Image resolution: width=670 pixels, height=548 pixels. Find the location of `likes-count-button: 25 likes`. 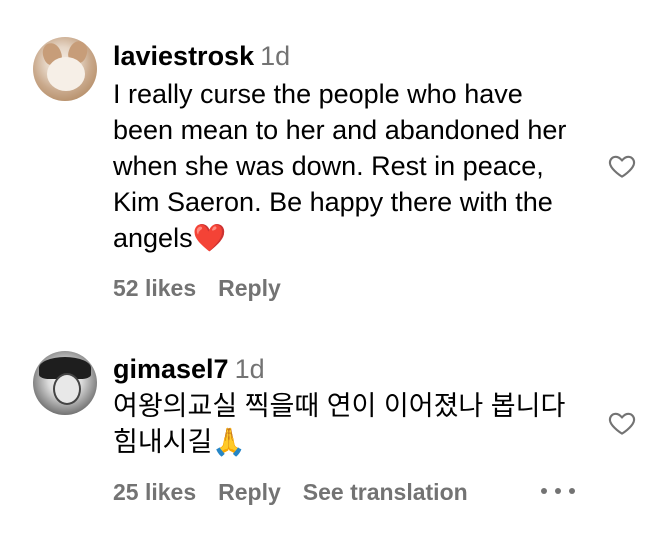

likes-count-button: 25 likes is located at coordinates (154, 492).